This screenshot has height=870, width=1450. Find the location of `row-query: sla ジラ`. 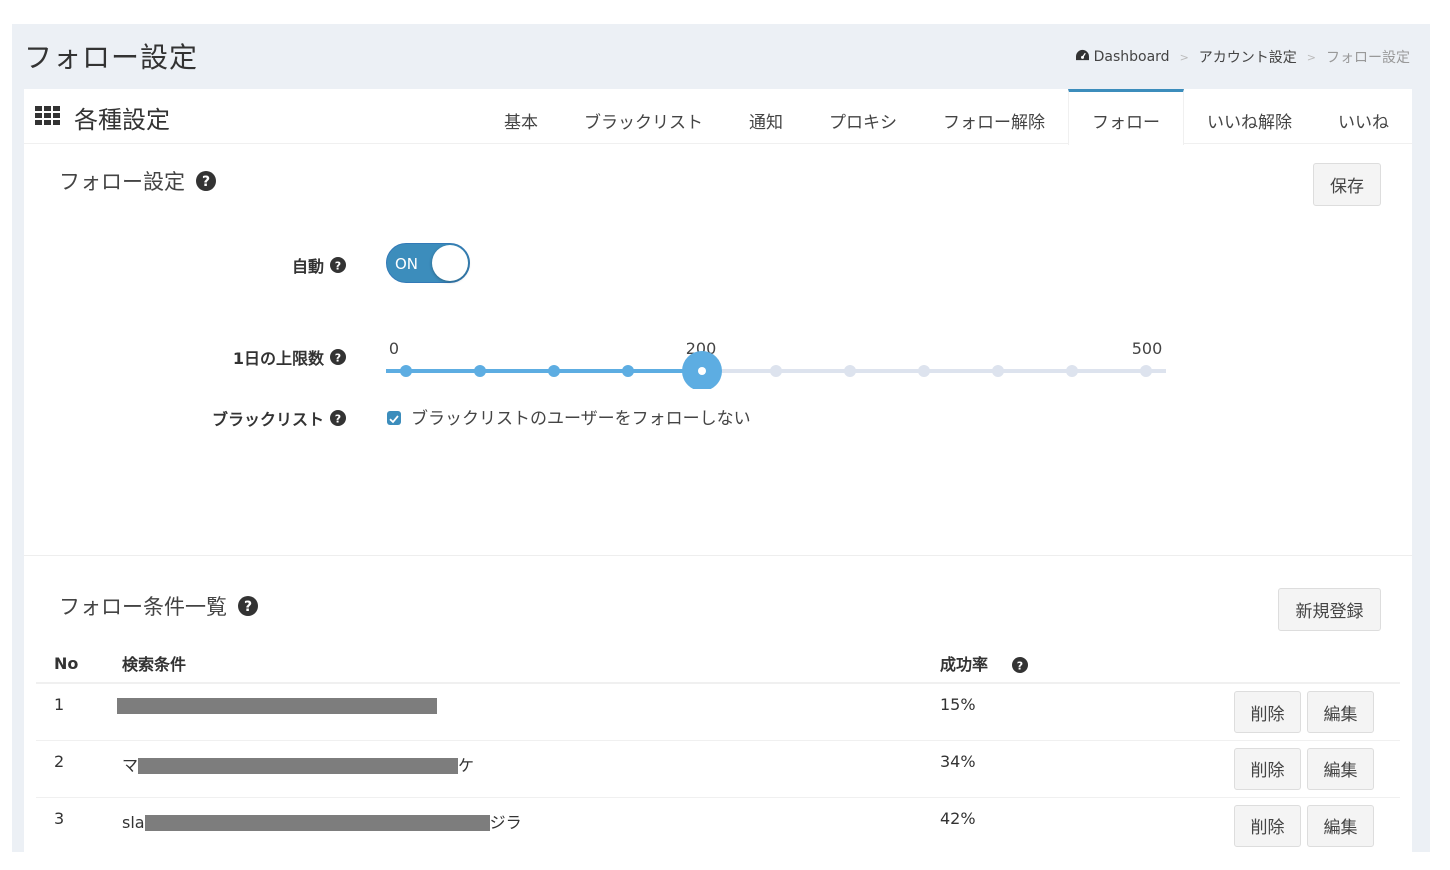

row-query: sla ジラ is located at coordinates (513, 824).